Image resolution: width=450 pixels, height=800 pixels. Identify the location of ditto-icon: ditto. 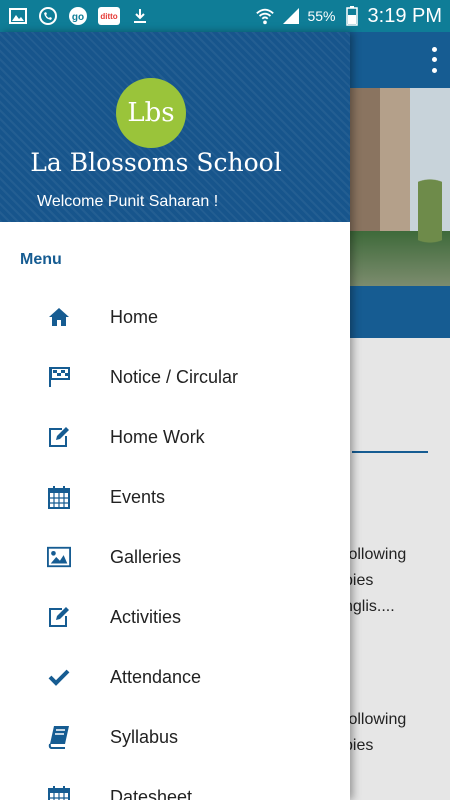
(109, 16).